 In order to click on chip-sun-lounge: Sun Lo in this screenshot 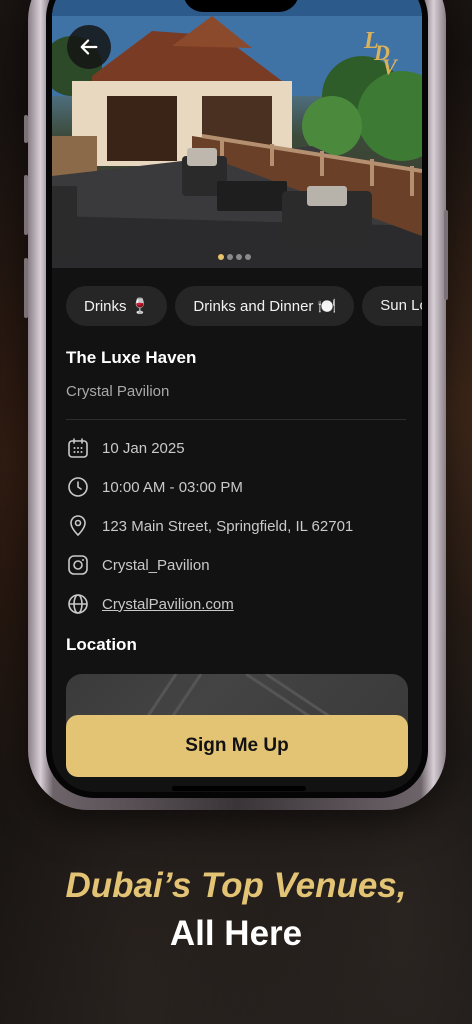, I will do `click(392, 306)`.